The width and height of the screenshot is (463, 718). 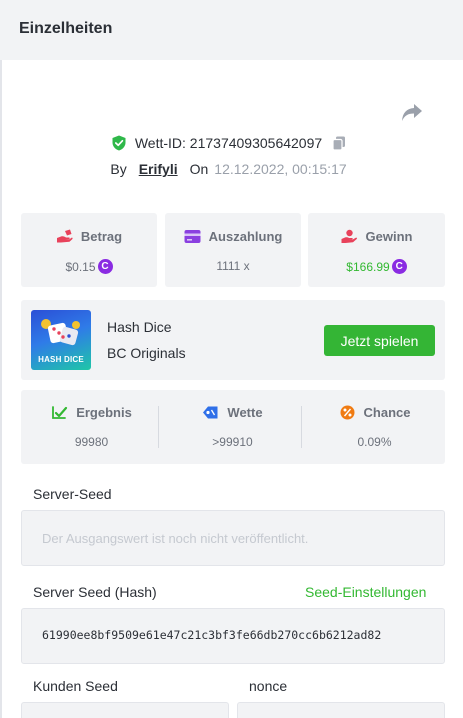 I want to click on game-thumbnail: HASH DICE, so click(x=61, y=340).